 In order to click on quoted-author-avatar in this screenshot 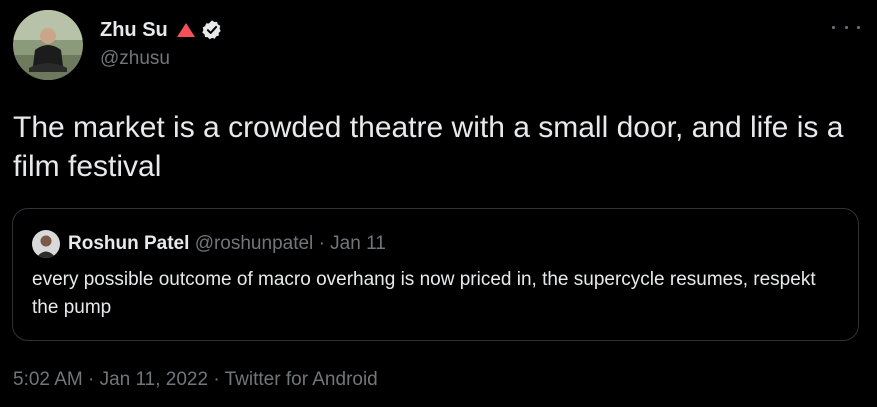, I will do `click(46, 244)`.